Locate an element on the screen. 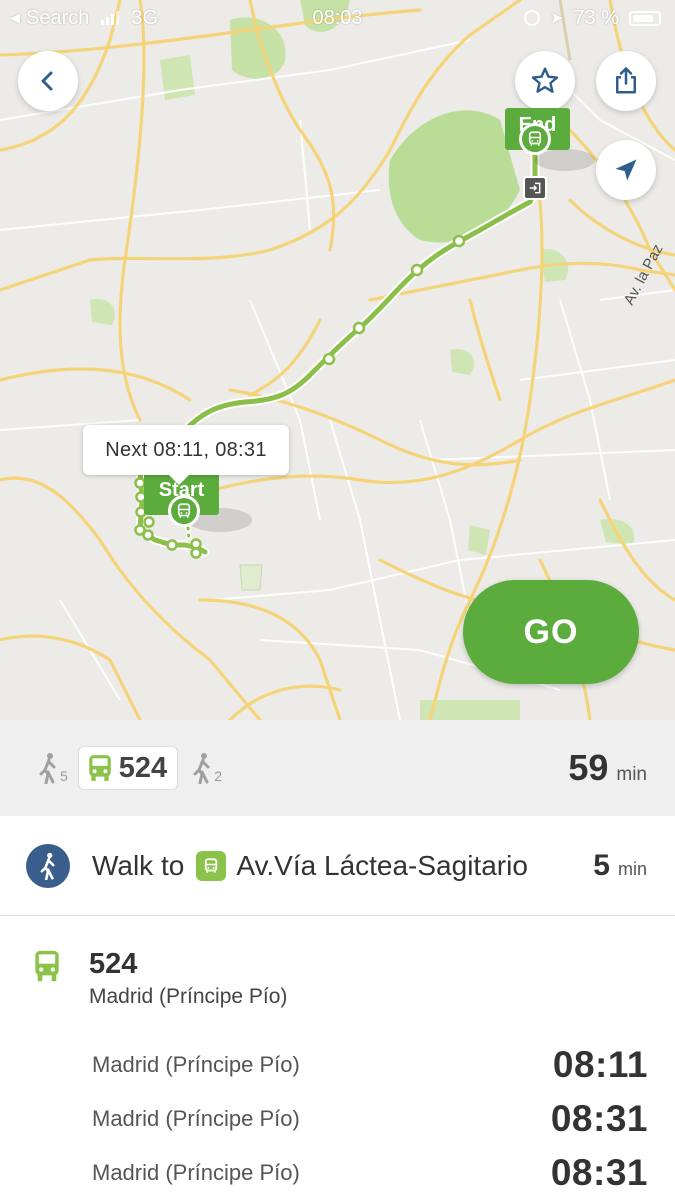 The width and height of the screenshot is (675, 1200). walk-step-prefix: Walk to is located at coordinates (138, 865).